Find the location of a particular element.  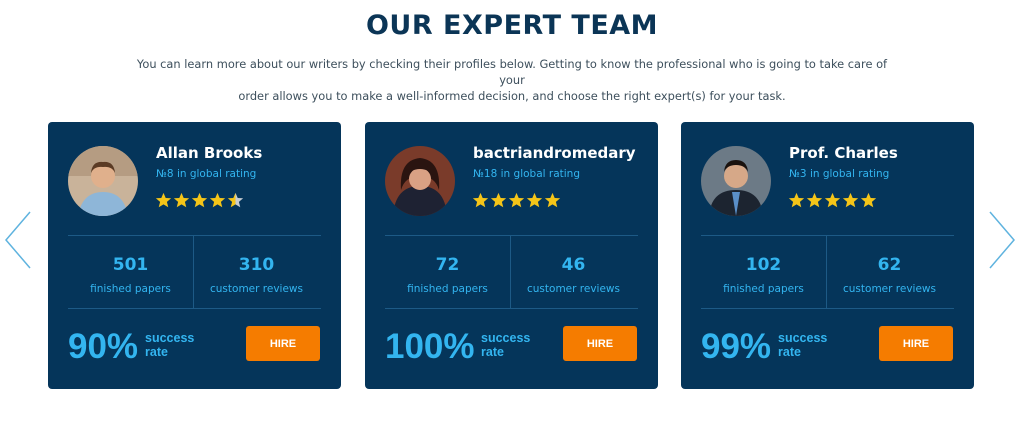

global-rating: №8 in global rating is located at coordinates (206, 174).